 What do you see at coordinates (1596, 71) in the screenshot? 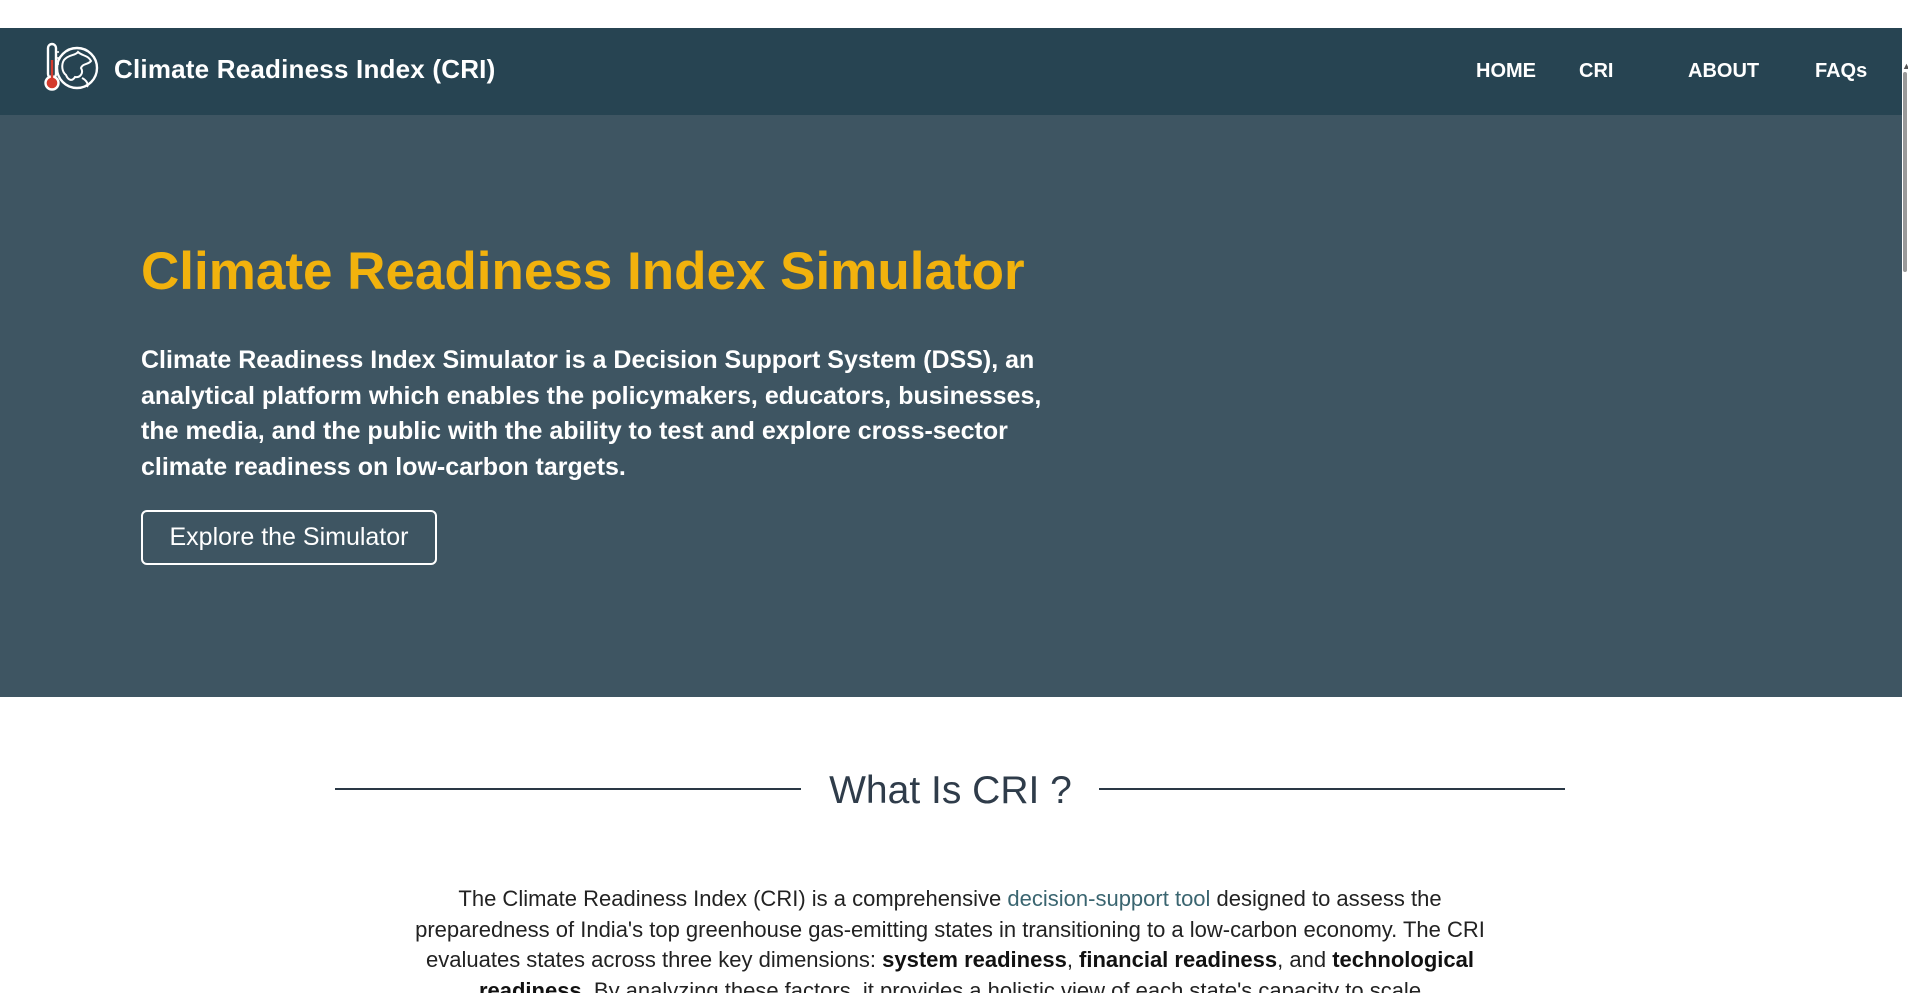
I see `nav-cri: CRI` at bounding box center [1596, 71].